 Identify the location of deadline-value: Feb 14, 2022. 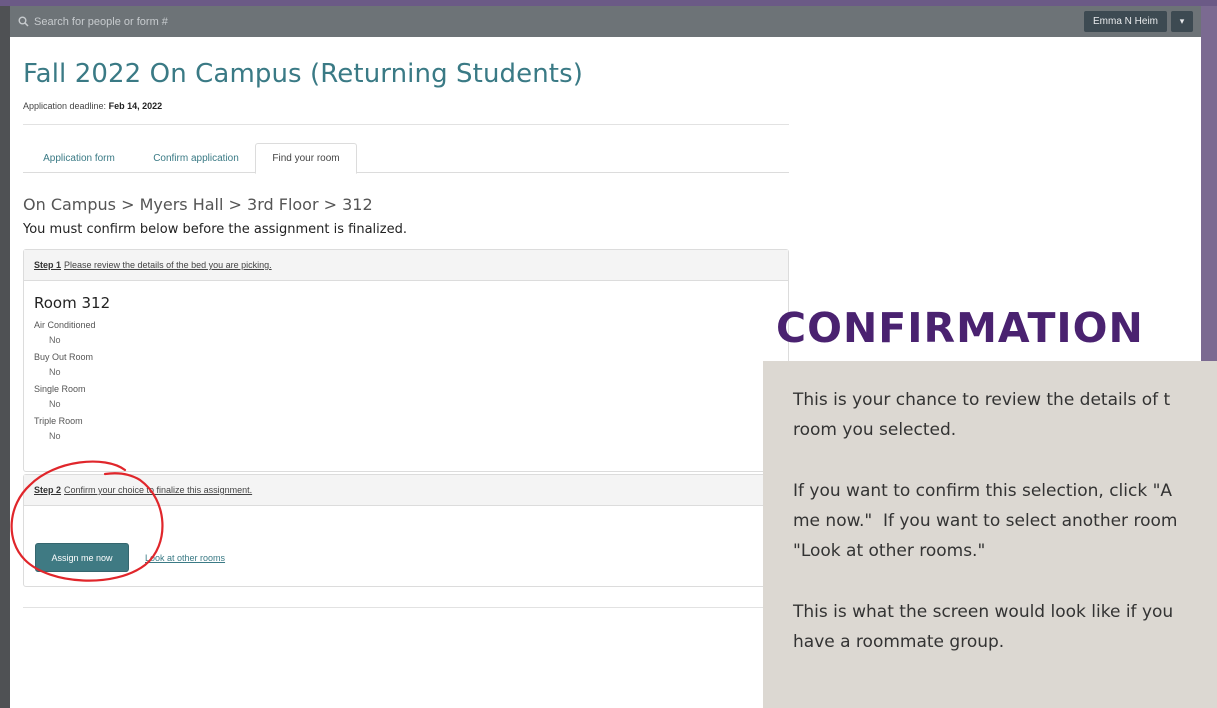
(135, 106).